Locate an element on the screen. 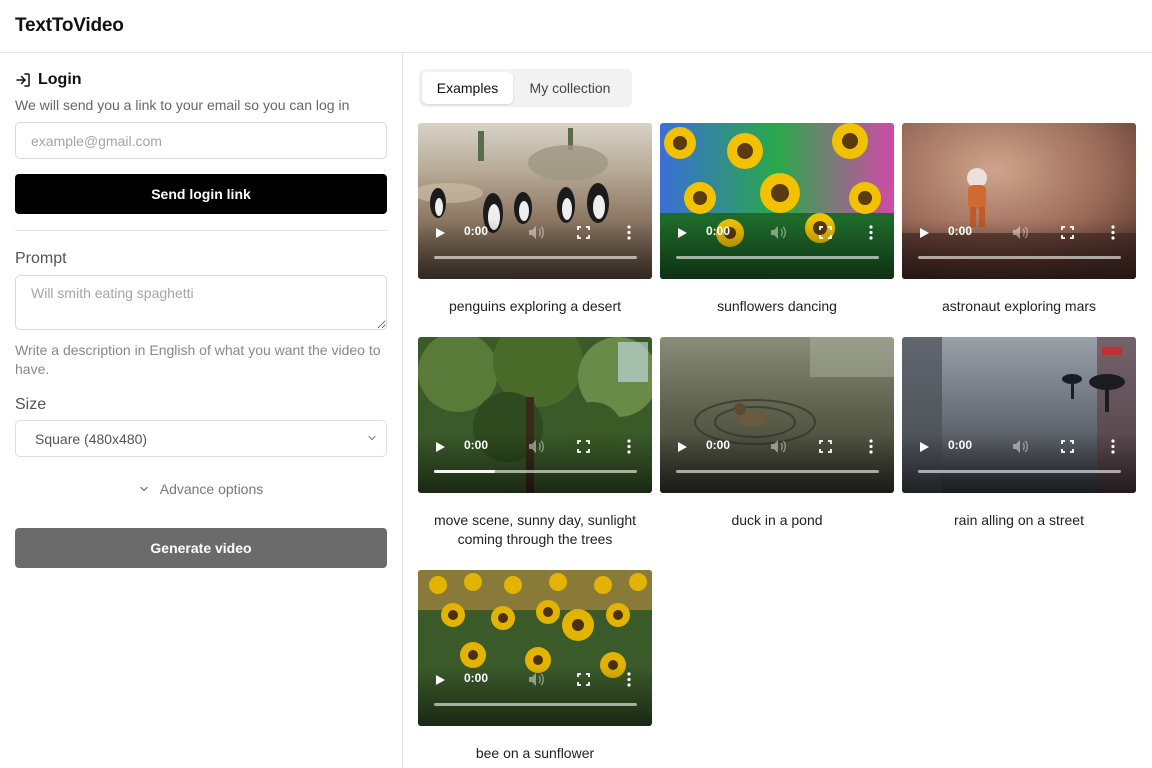 This screenshot has width=1152, height=768. video-card: 0:00 duck in a pond is located at coordinates (777, 433).